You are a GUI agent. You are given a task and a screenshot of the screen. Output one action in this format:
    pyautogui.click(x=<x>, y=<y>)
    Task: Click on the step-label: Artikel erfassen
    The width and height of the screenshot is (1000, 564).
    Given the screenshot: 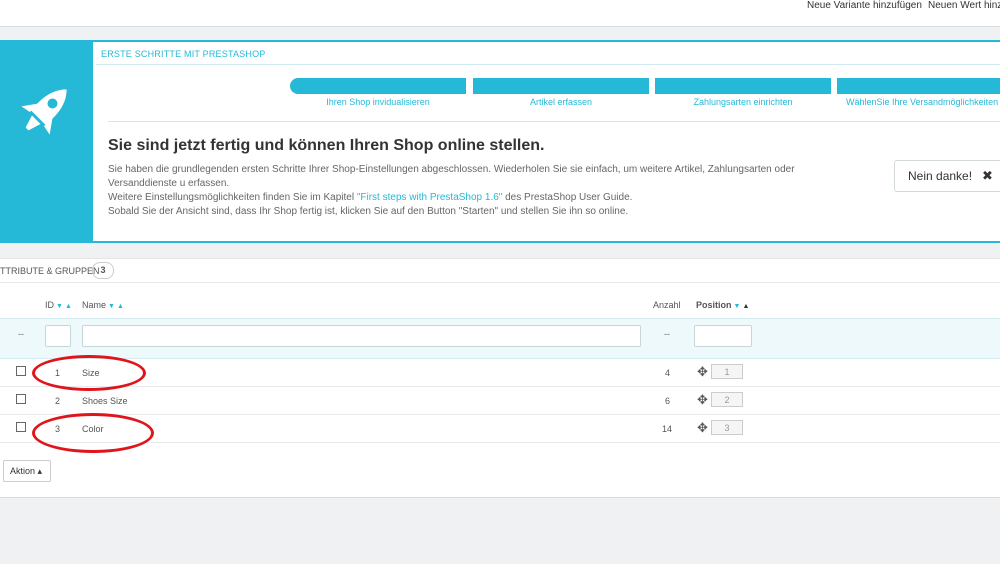 What is the action you would take?
    pyautogui.click(x=561, y=102)
    